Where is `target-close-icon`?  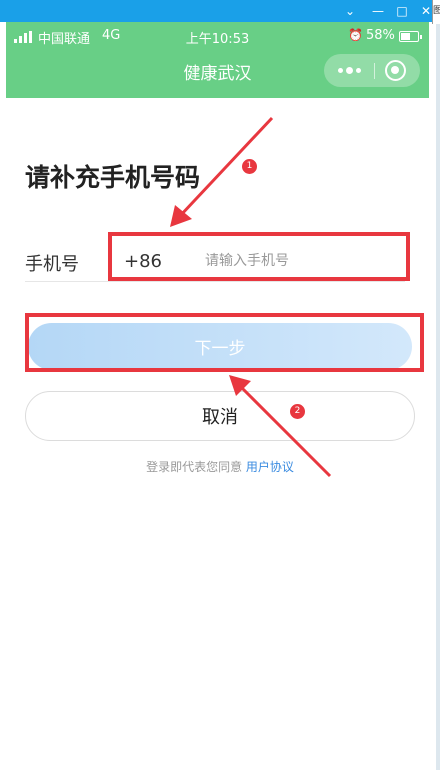 target-close-icon is located at coordinates (395, 70).